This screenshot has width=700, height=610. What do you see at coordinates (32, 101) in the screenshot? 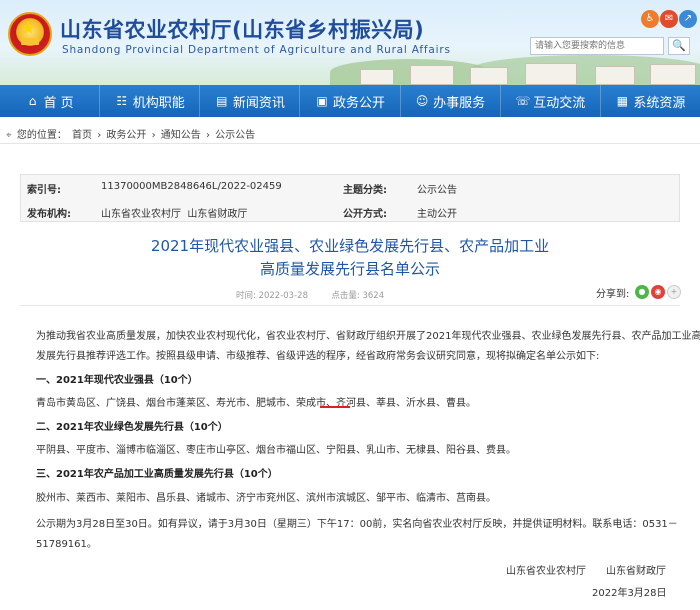
I see `home-icon: ⌂` at bounding box center [32, 101].